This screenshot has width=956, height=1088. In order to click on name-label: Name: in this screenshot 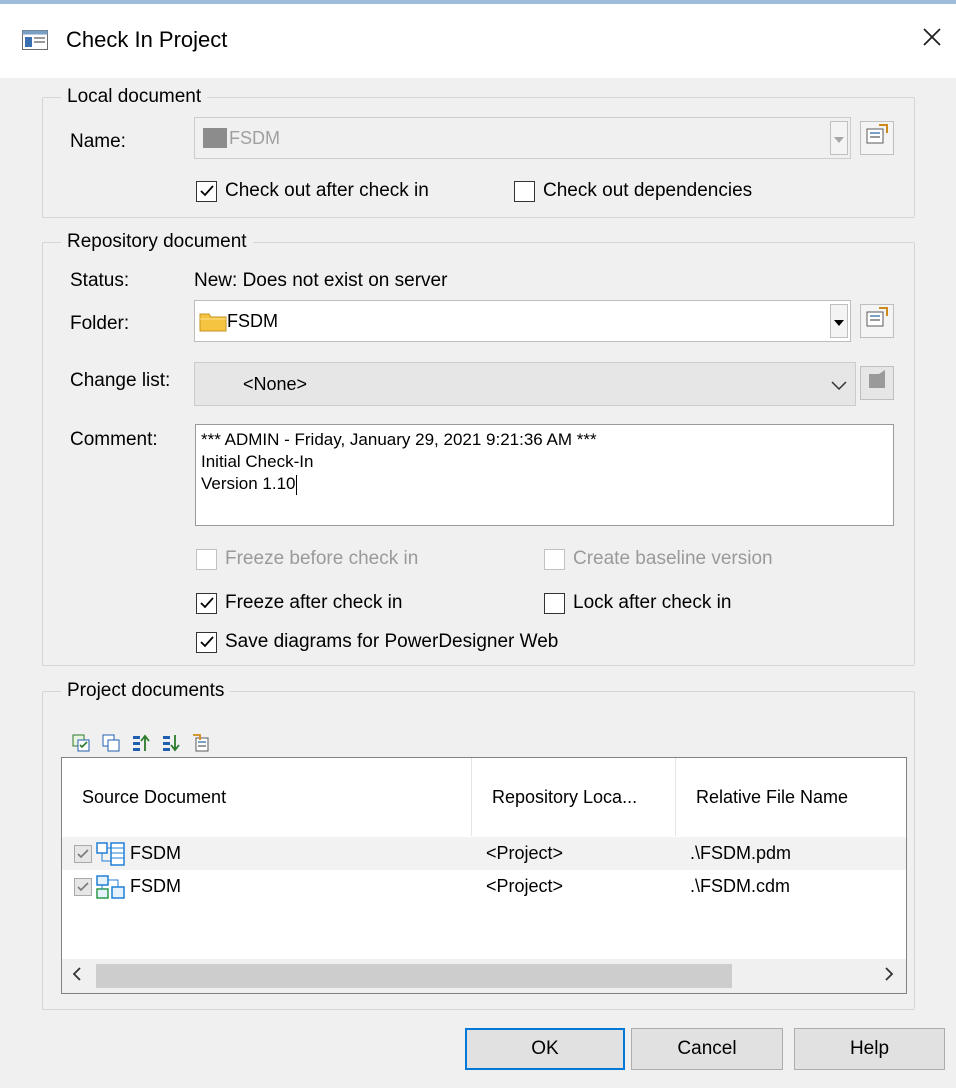, I will do `click(98, 141)`.